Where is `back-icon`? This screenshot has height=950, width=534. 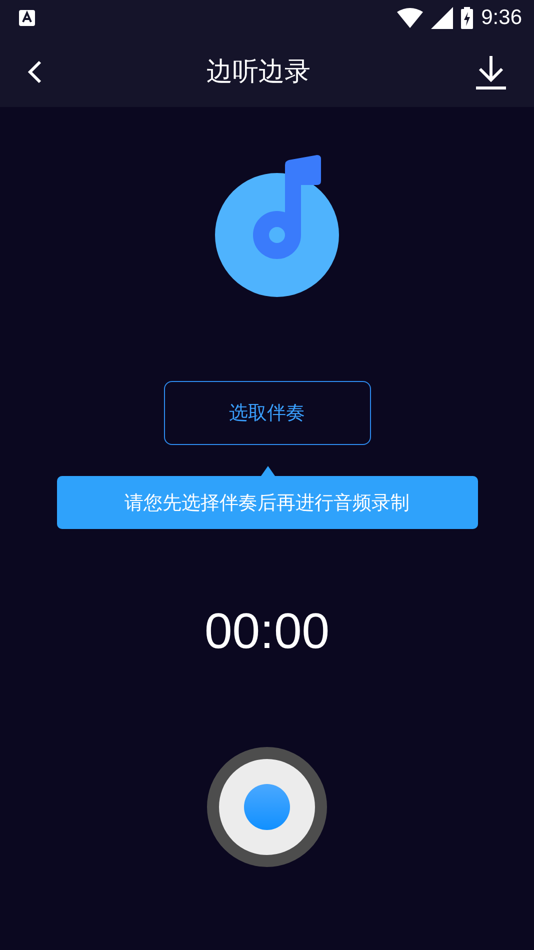 back-icon is located at coordinates (35, 72).